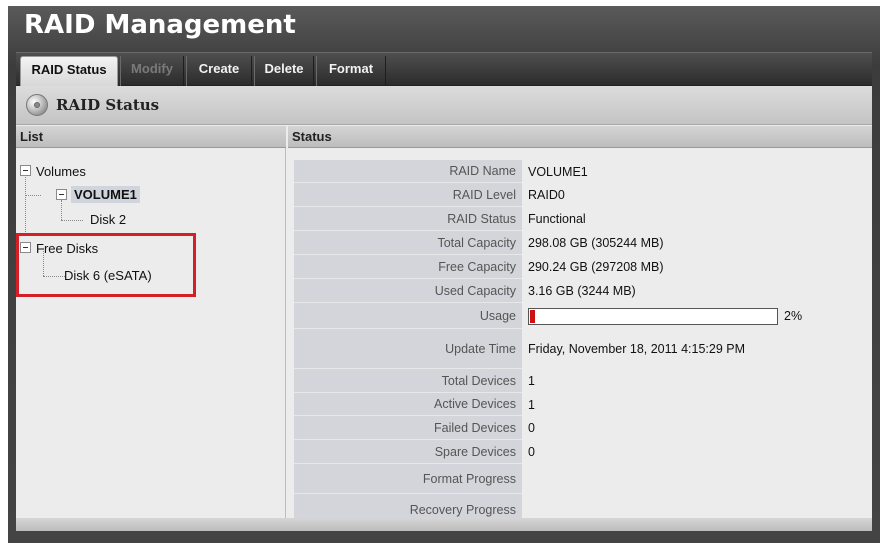 The height and width of the screenshot is (549, 886). Describe the element at coordinates (408, 291) in the screenshot. I see `status-label: Used Capacity` at that location.